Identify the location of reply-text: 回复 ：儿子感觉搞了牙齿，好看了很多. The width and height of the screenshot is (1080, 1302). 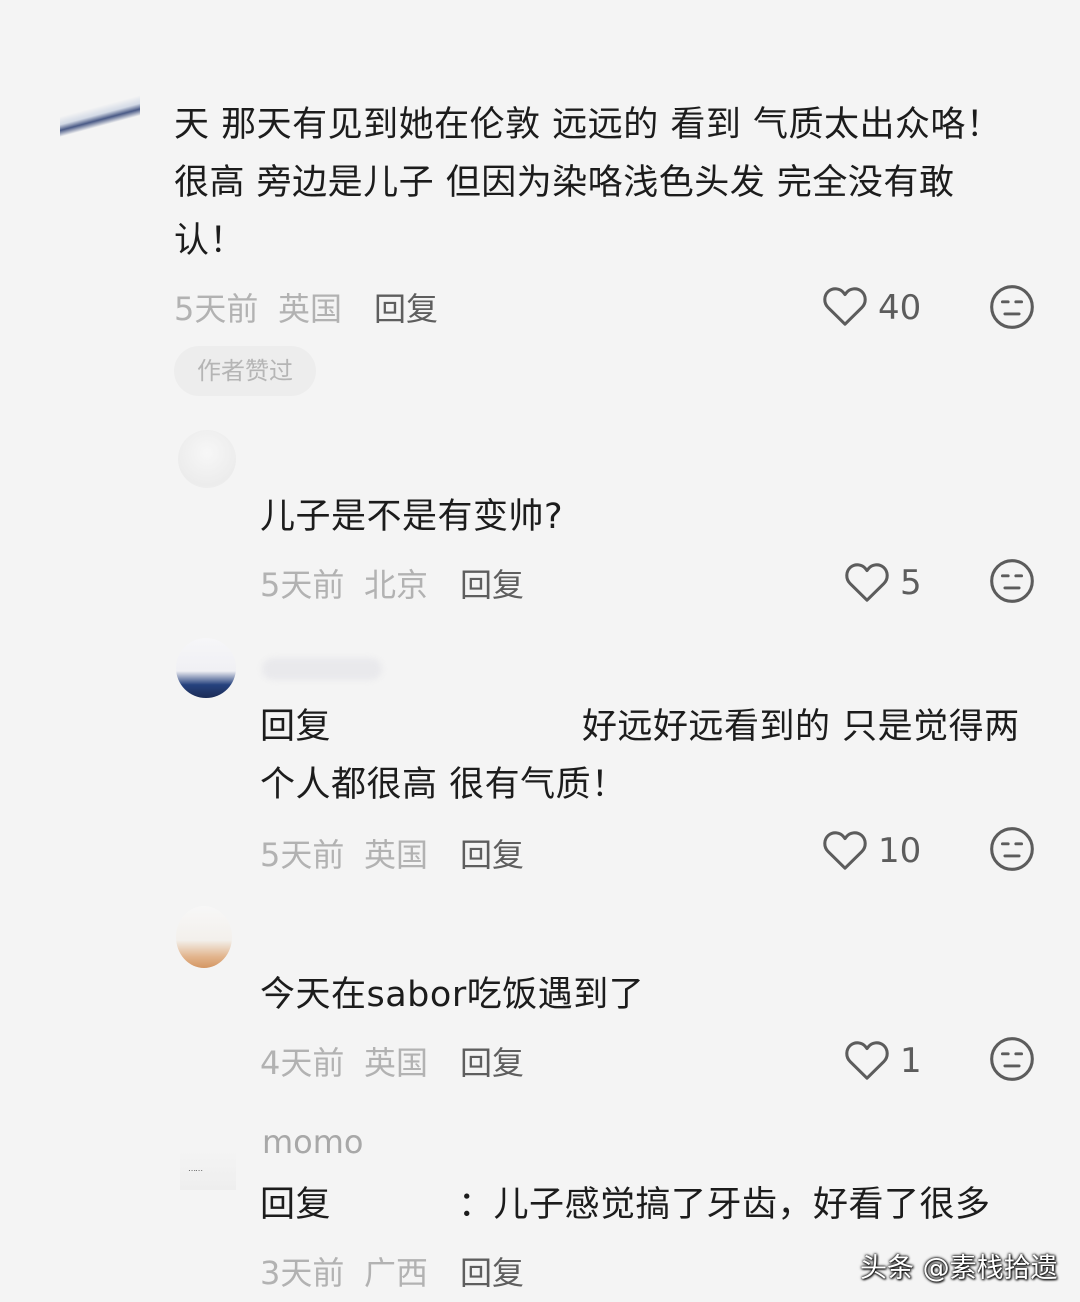
(655, 1205).